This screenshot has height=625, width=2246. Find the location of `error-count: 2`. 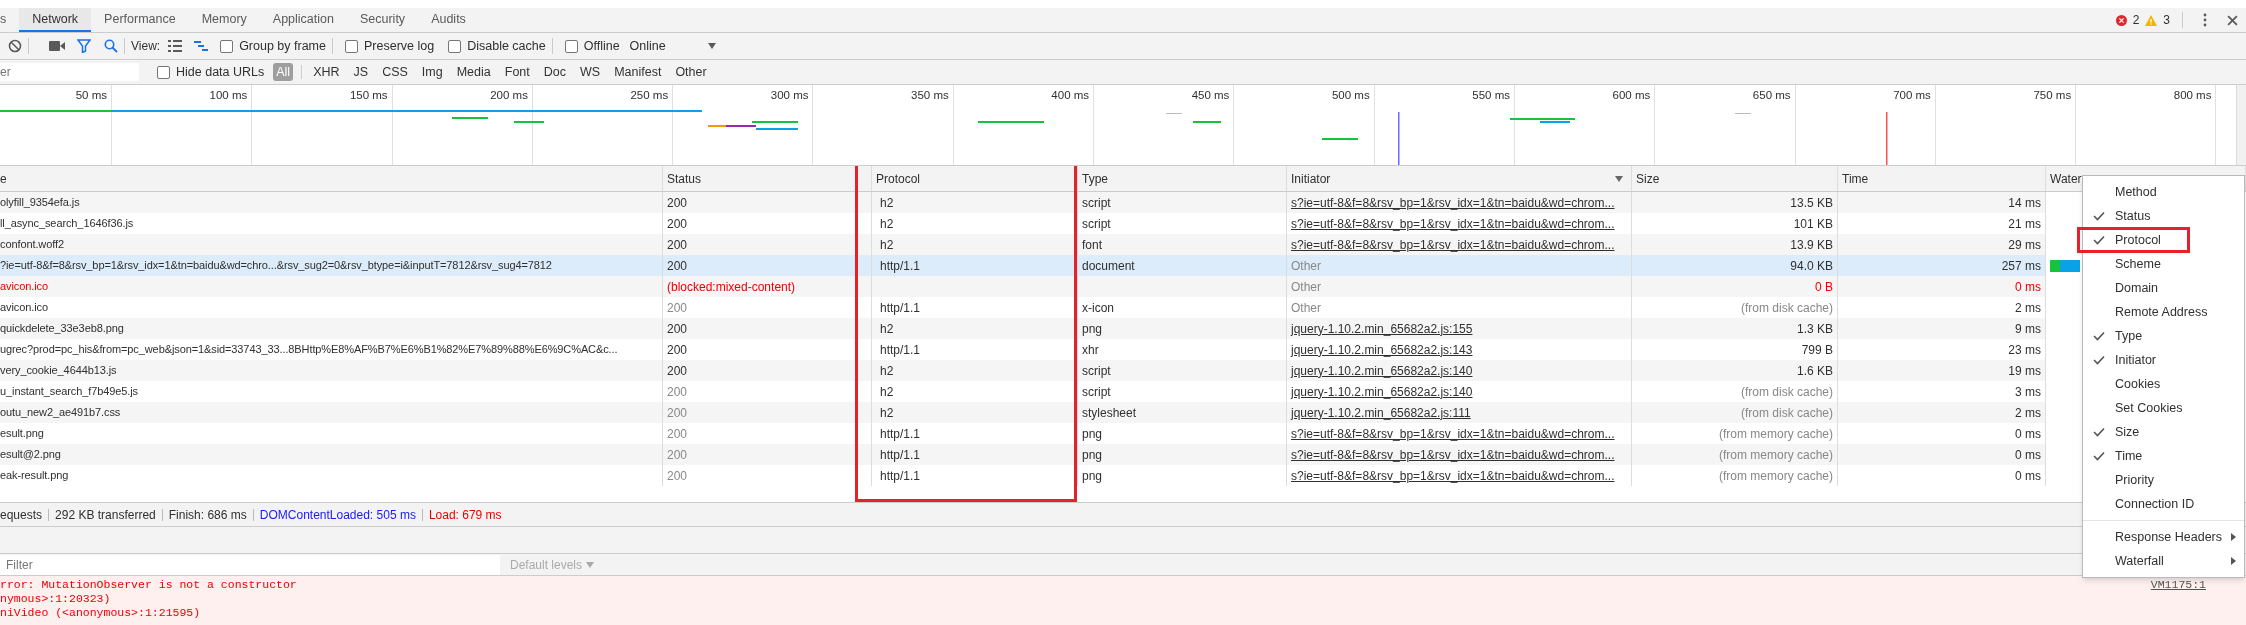

error-count: 2 is located at coordinates (2136, 20).